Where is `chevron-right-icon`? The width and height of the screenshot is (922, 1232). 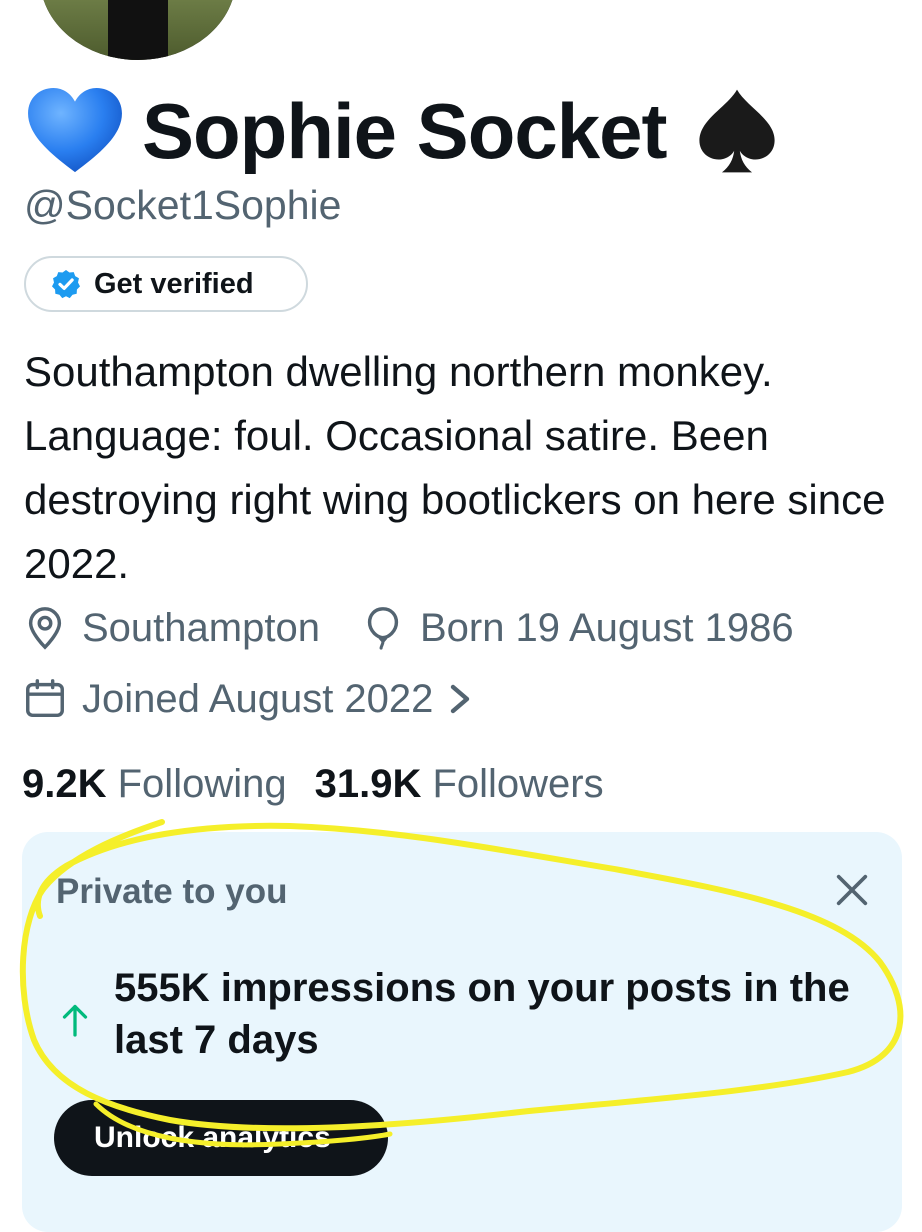
chevron-right-icon is located at coordinates (460, 699).